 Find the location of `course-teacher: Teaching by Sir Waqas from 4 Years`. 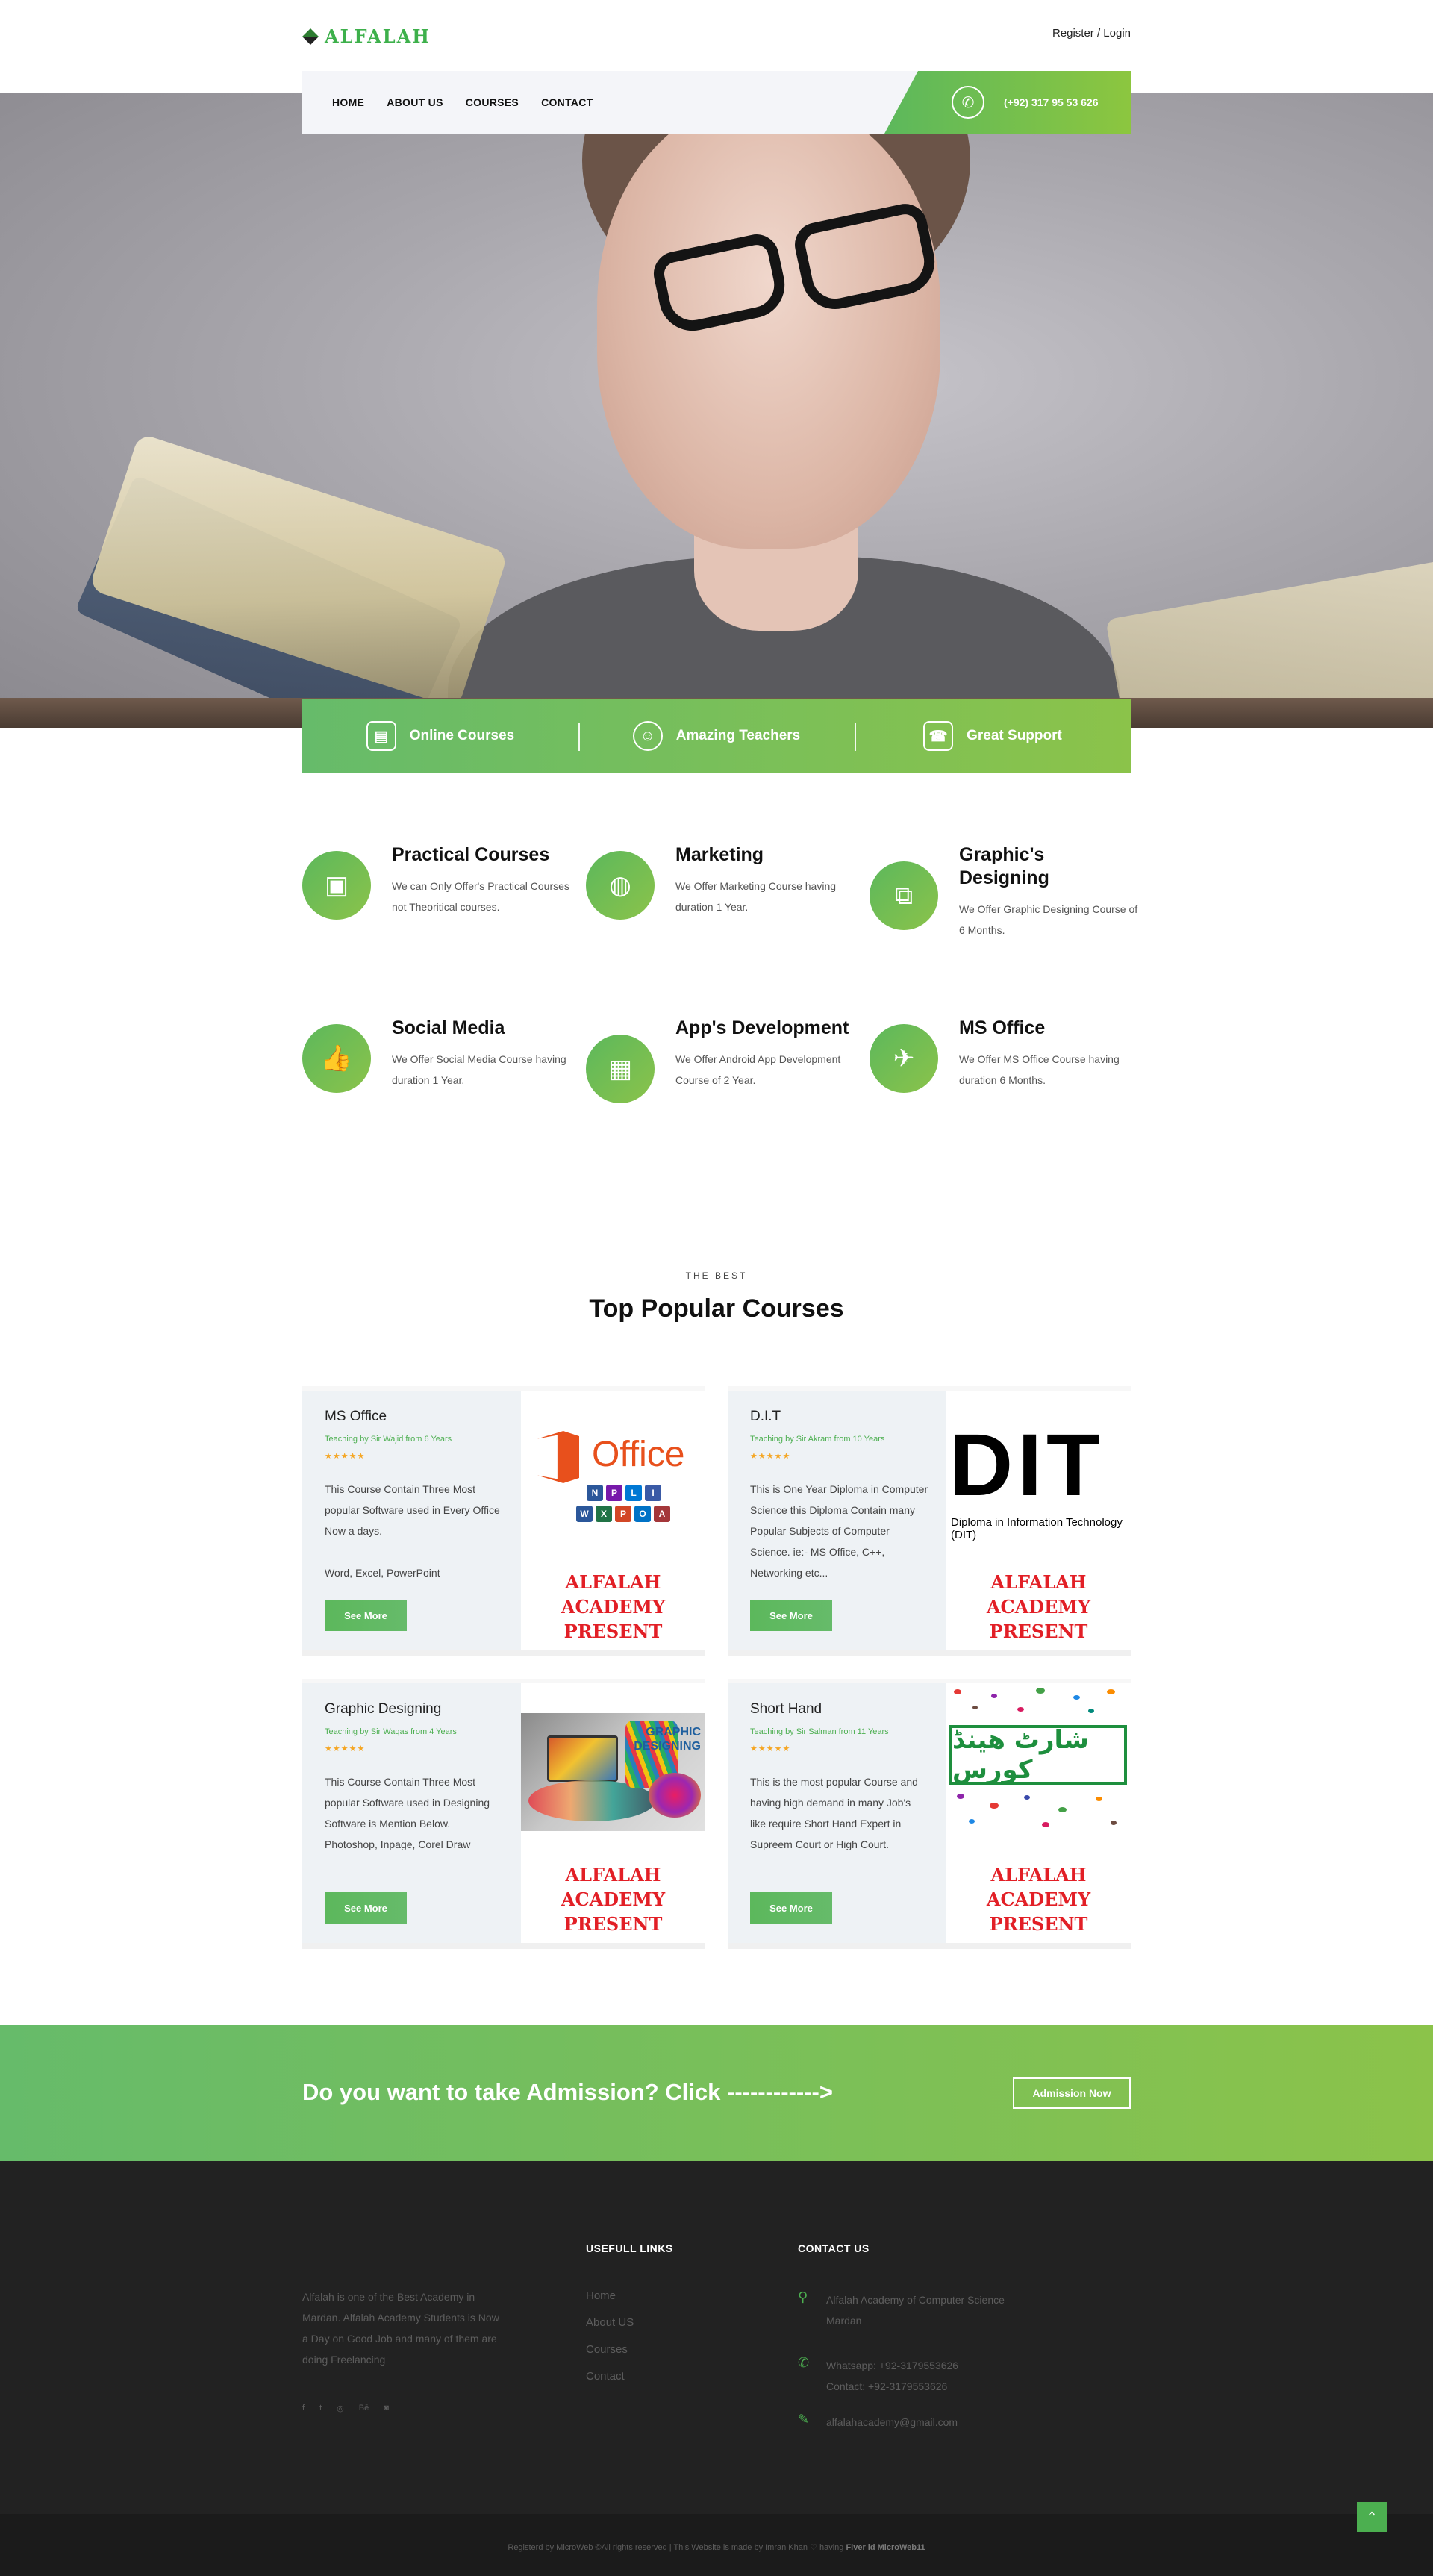

course-teacher: Teaching by Sir Waqas from 4 Years is located at coordinates (391, 1731).